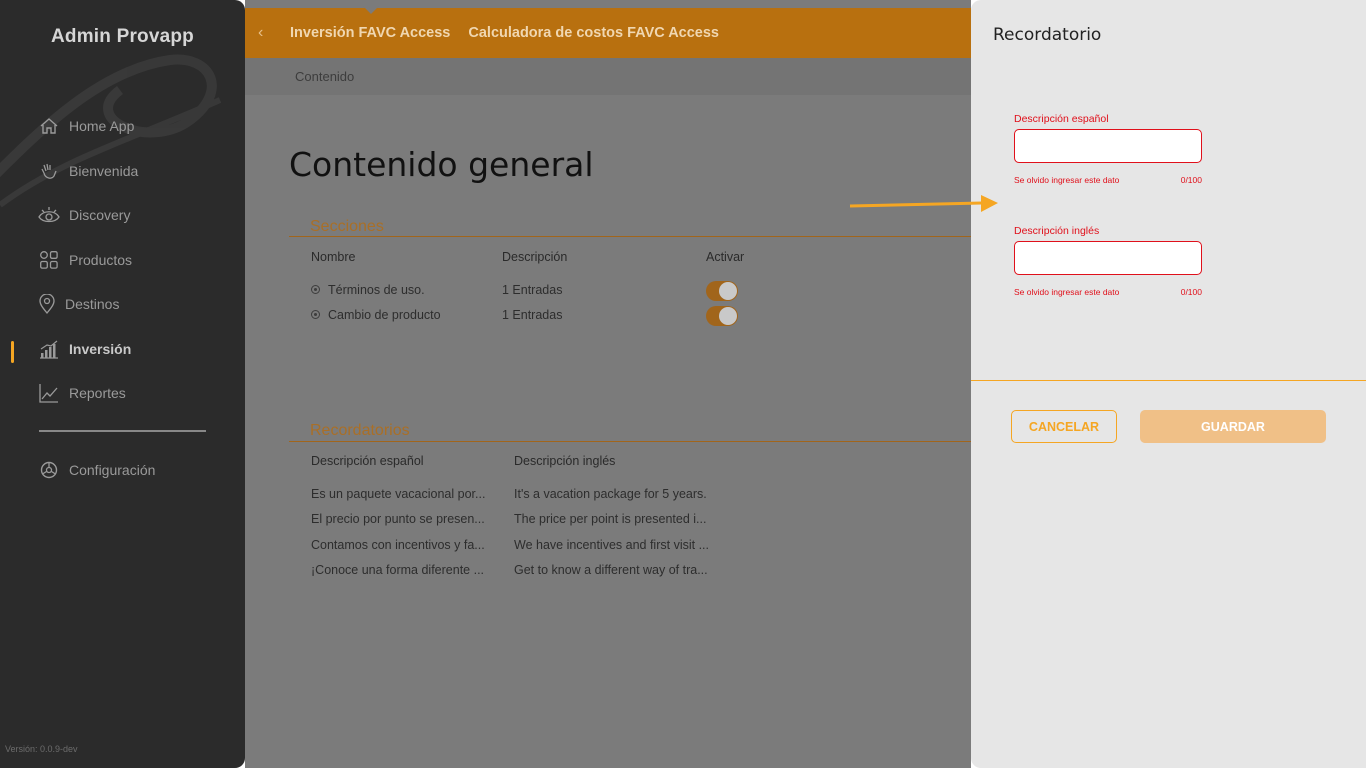  I want to click on drawer-divider, so click(1168, 380).